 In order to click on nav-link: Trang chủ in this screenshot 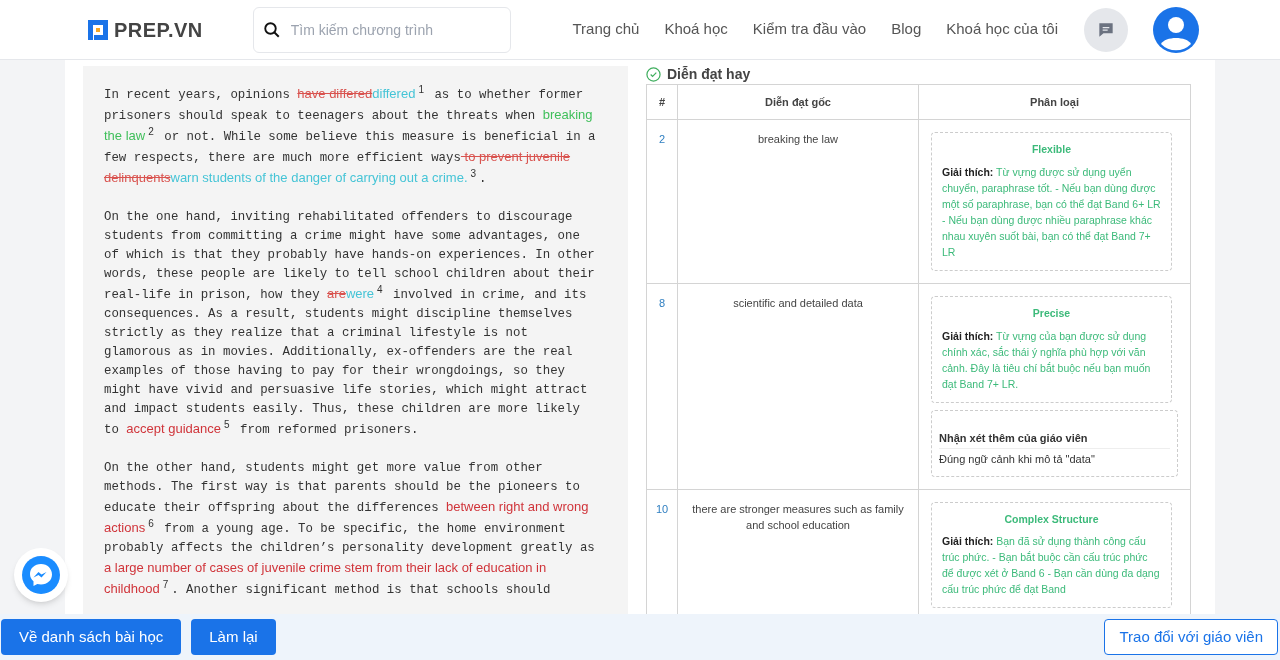, I will do `click(606, 29)`.